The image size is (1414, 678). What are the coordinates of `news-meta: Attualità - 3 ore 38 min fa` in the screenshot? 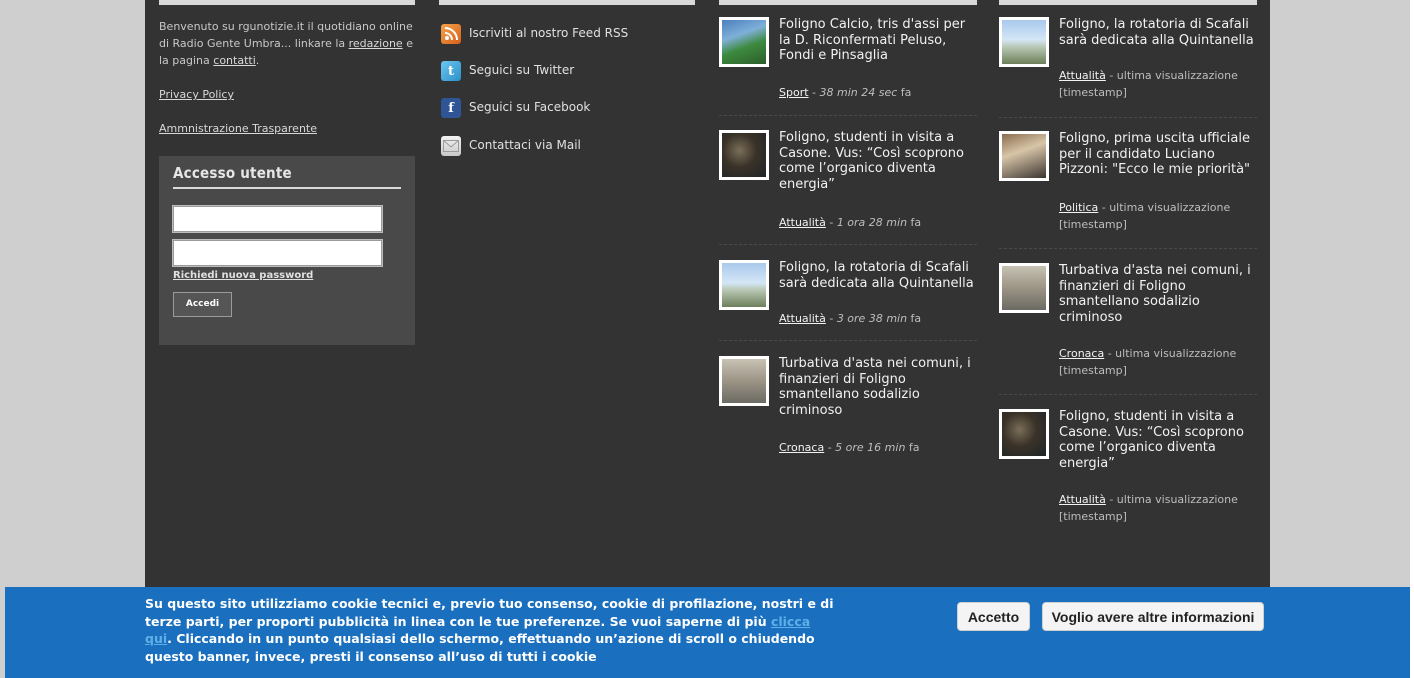 It's located at (850, 318).